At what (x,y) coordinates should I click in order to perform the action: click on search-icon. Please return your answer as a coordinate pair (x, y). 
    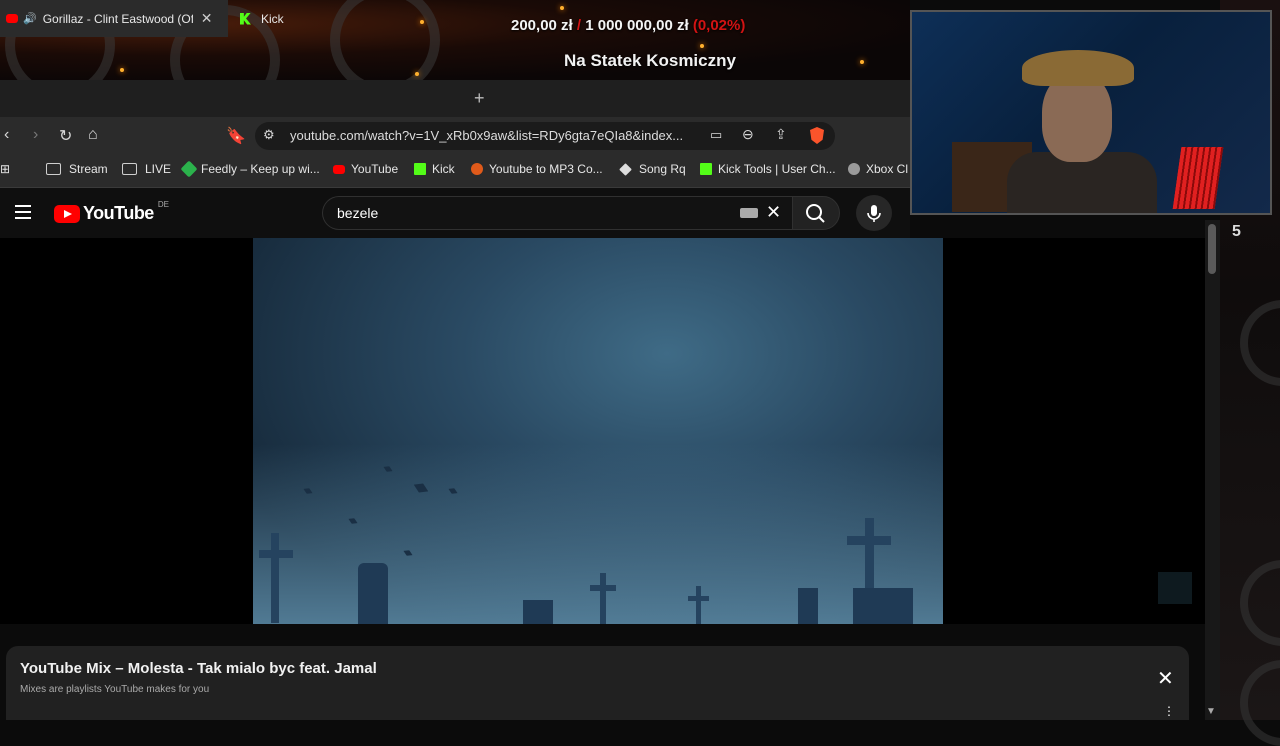
    Looking at the image, I should click on (815, 213).